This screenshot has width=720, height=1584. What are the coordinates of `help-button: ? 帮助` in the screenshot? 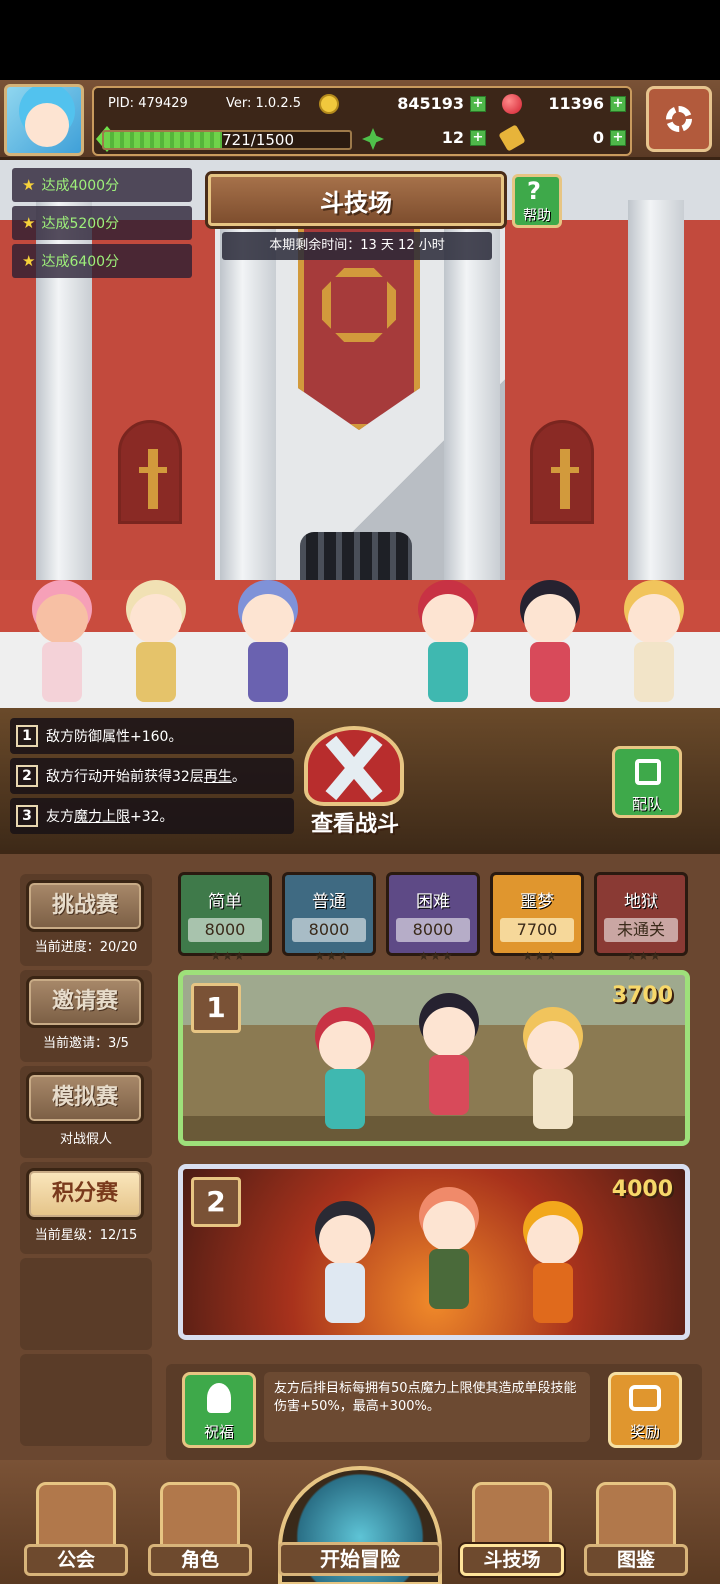 It's located at (537, 201).